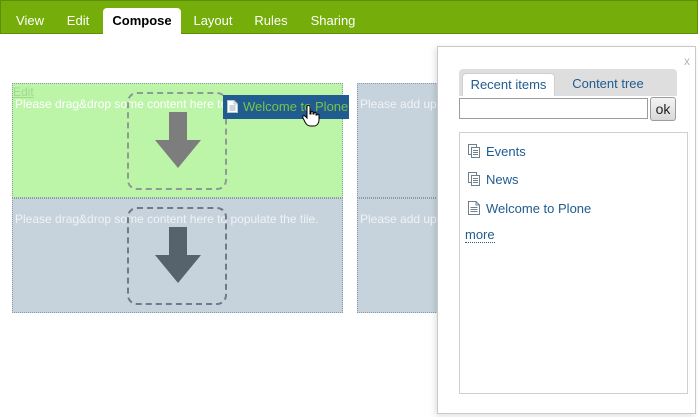  Describe the element at coordinates (663, 109) in the screenshot. I see `ok-button: ok` at that location.